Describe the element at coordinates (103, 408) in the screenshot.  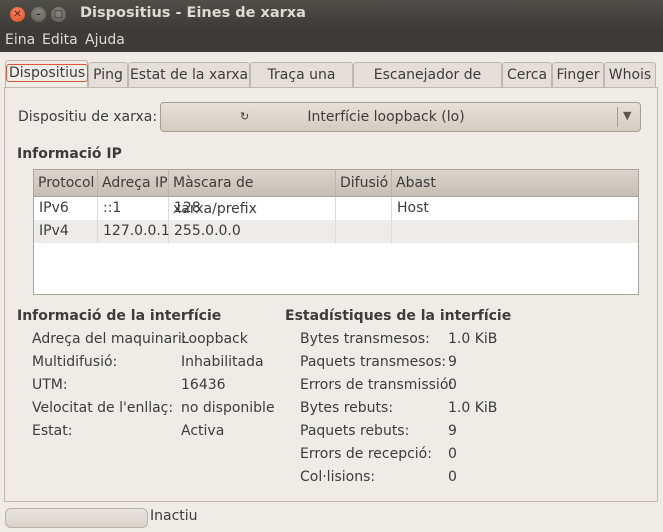
I see `link-speed-label: Velocitat de l'enllaç:` at that location.